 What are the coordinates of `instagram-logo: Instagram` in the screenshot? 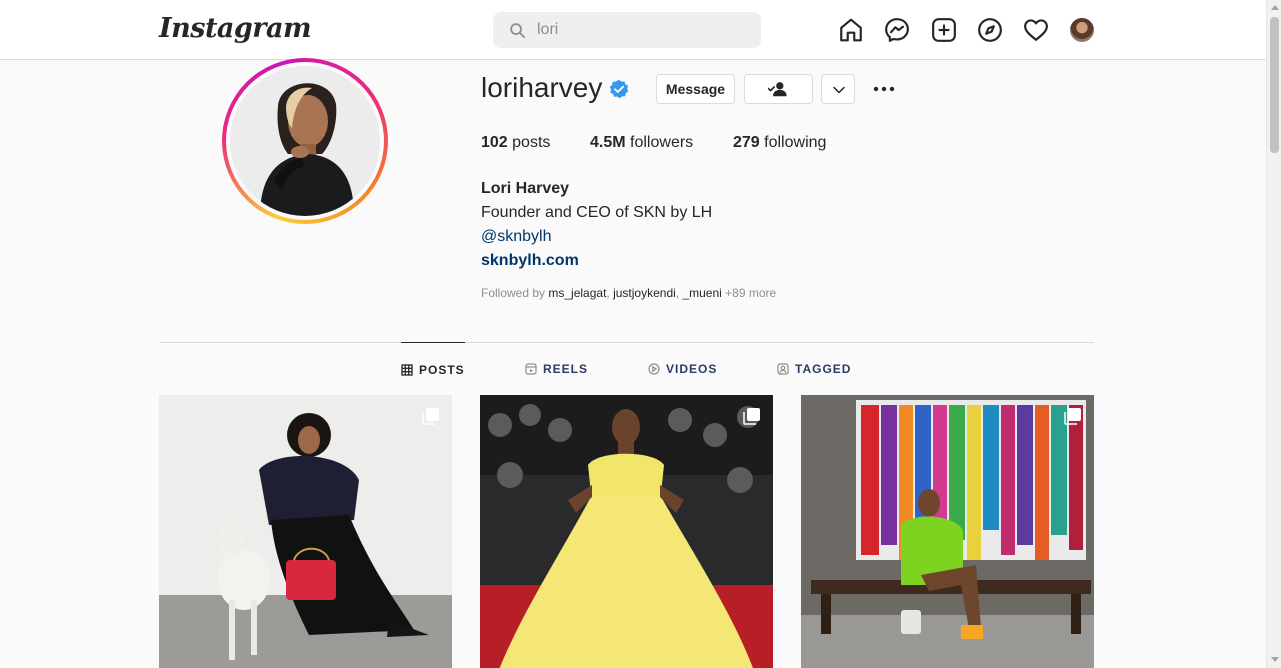 It's located at (235, 28).